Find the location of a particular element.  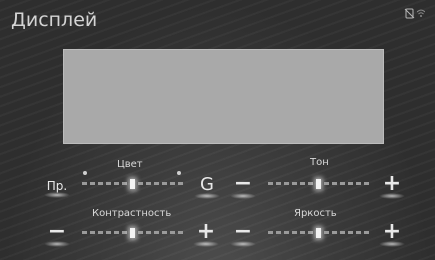

tone-plus-button: + is located at coordinates (392, 186).